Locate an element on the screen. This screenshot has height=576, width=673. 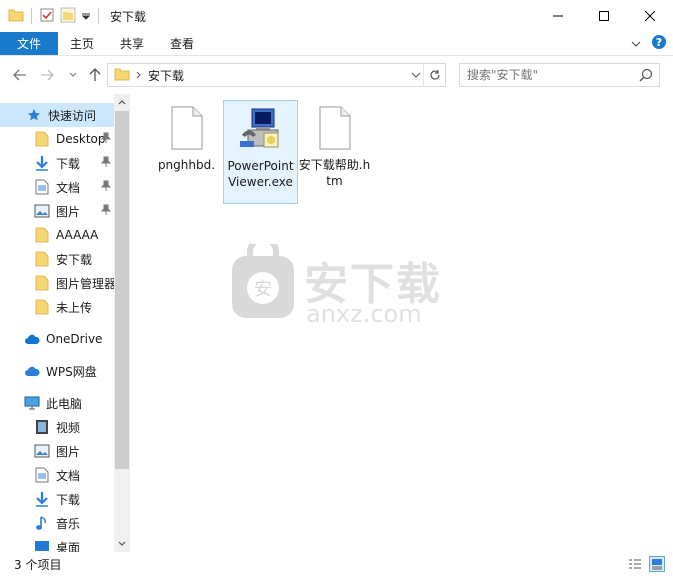
sidebar-item-pictures: 图片 is located at coordinates (57, 211).